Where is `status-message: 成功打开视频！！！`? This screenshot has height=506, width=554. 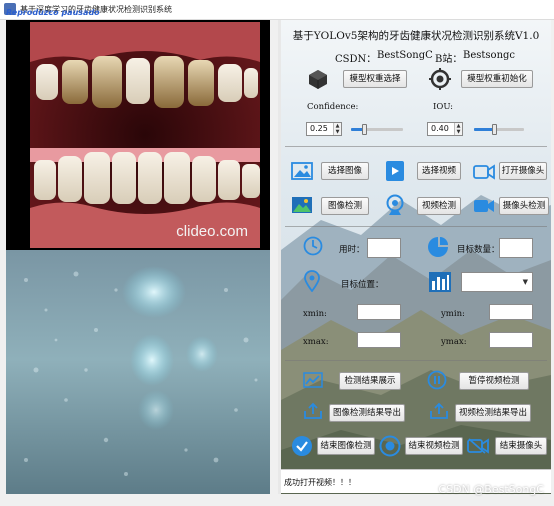
status-message: 成功打开视频！！！ is located at coordinates (320, 482).